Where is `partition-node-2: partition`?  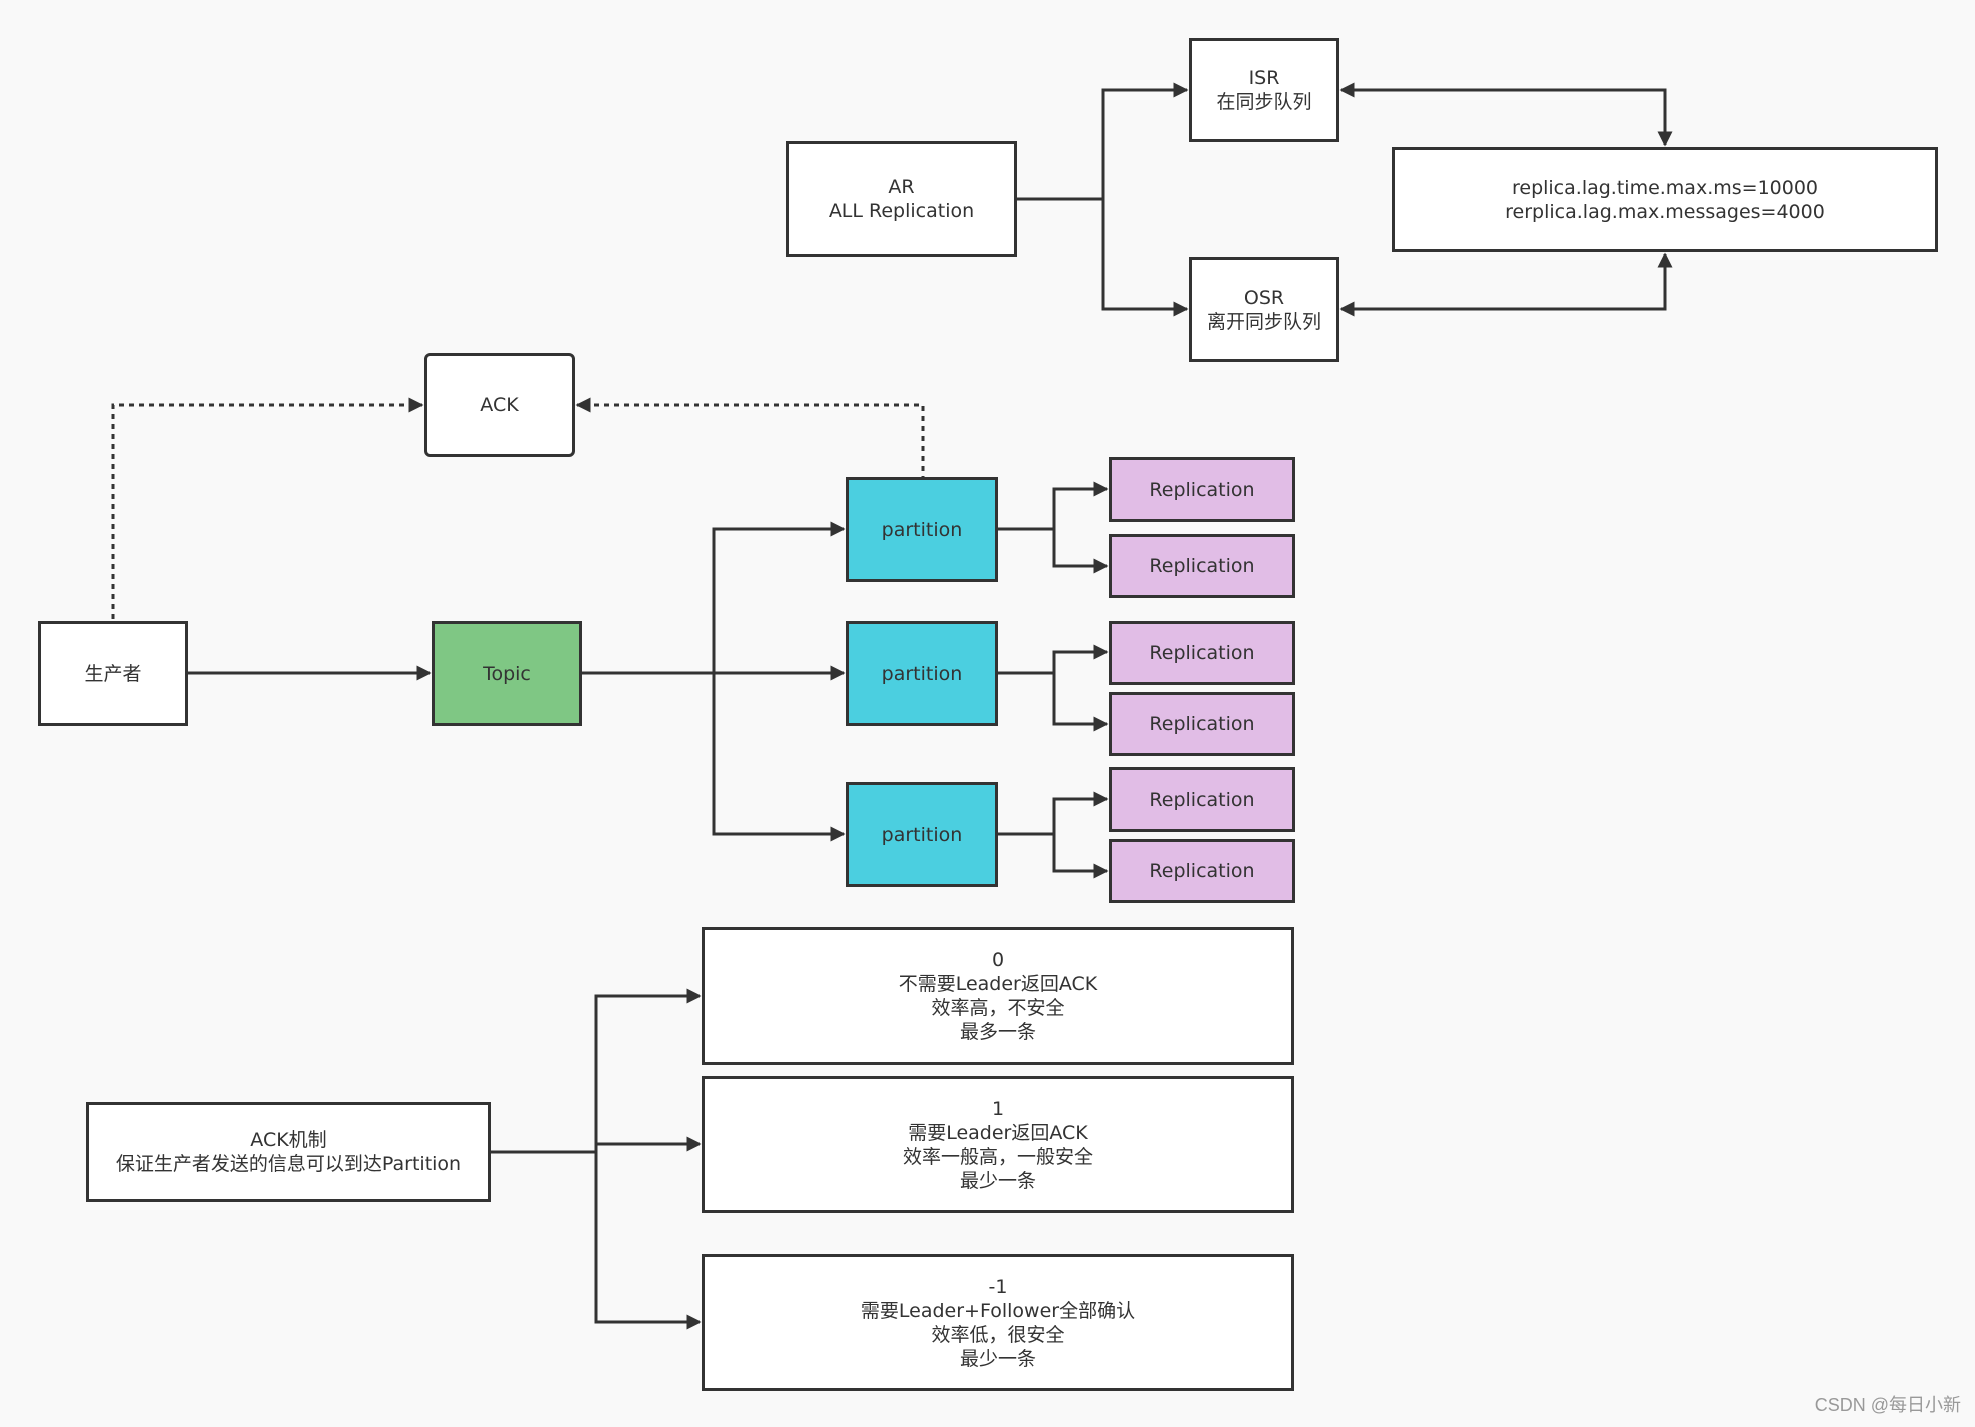
partition-node-2: partition is located at coordinates (922, 673).